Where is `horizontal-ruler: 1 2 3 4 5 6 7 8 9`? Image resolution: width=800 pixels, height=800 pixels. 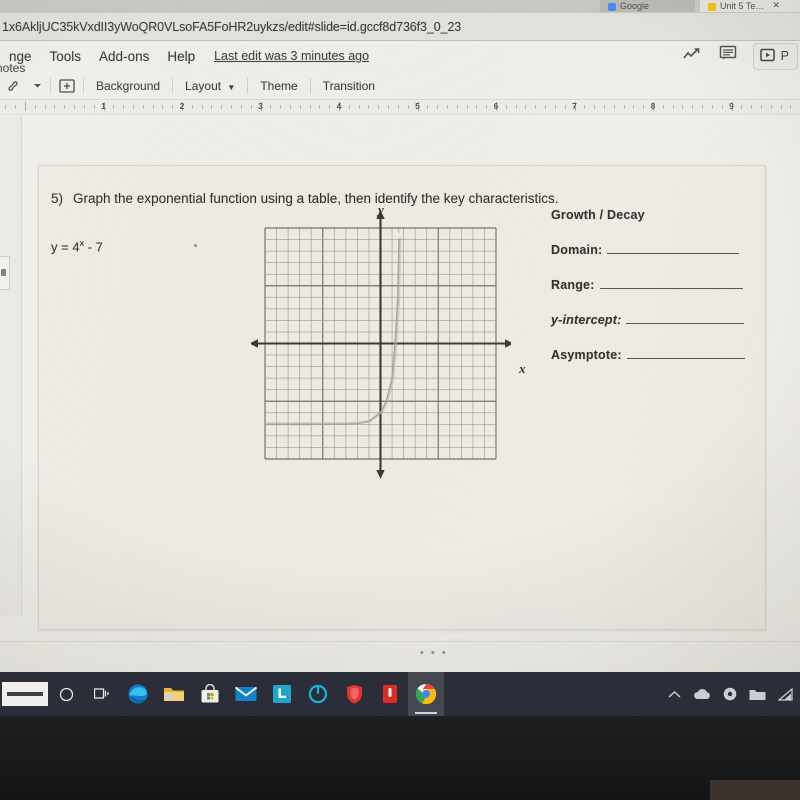 horizontal-ruler: 1 2 3 4 5 6 7 8 9 is located at coordinates (400, 108).